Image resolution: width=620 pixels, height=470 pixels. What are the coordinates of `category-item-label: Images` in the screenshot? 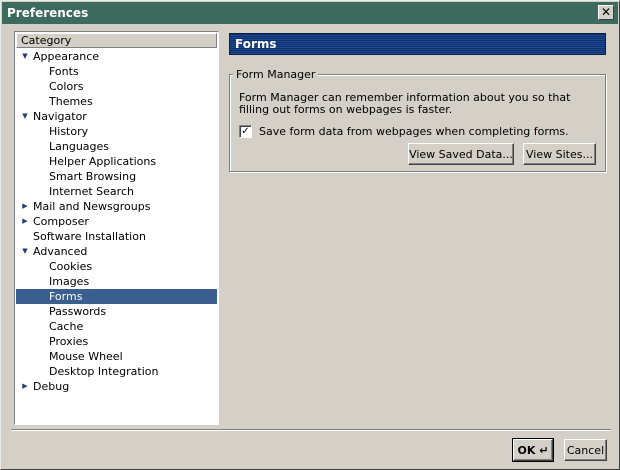 It's located at (69, 281).